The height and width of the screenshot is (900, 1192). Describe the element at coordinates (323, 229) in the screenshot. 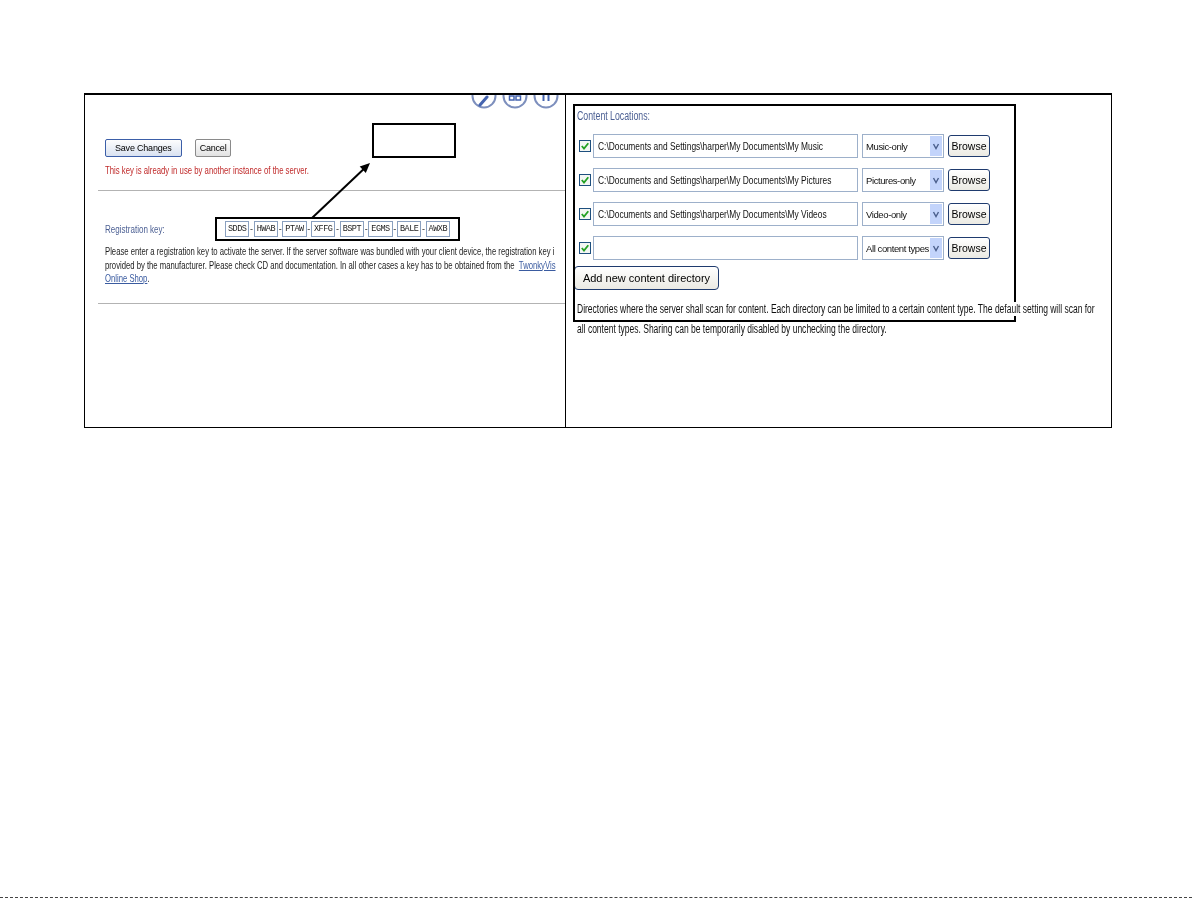

I see `key-field: XFFG` at that location.